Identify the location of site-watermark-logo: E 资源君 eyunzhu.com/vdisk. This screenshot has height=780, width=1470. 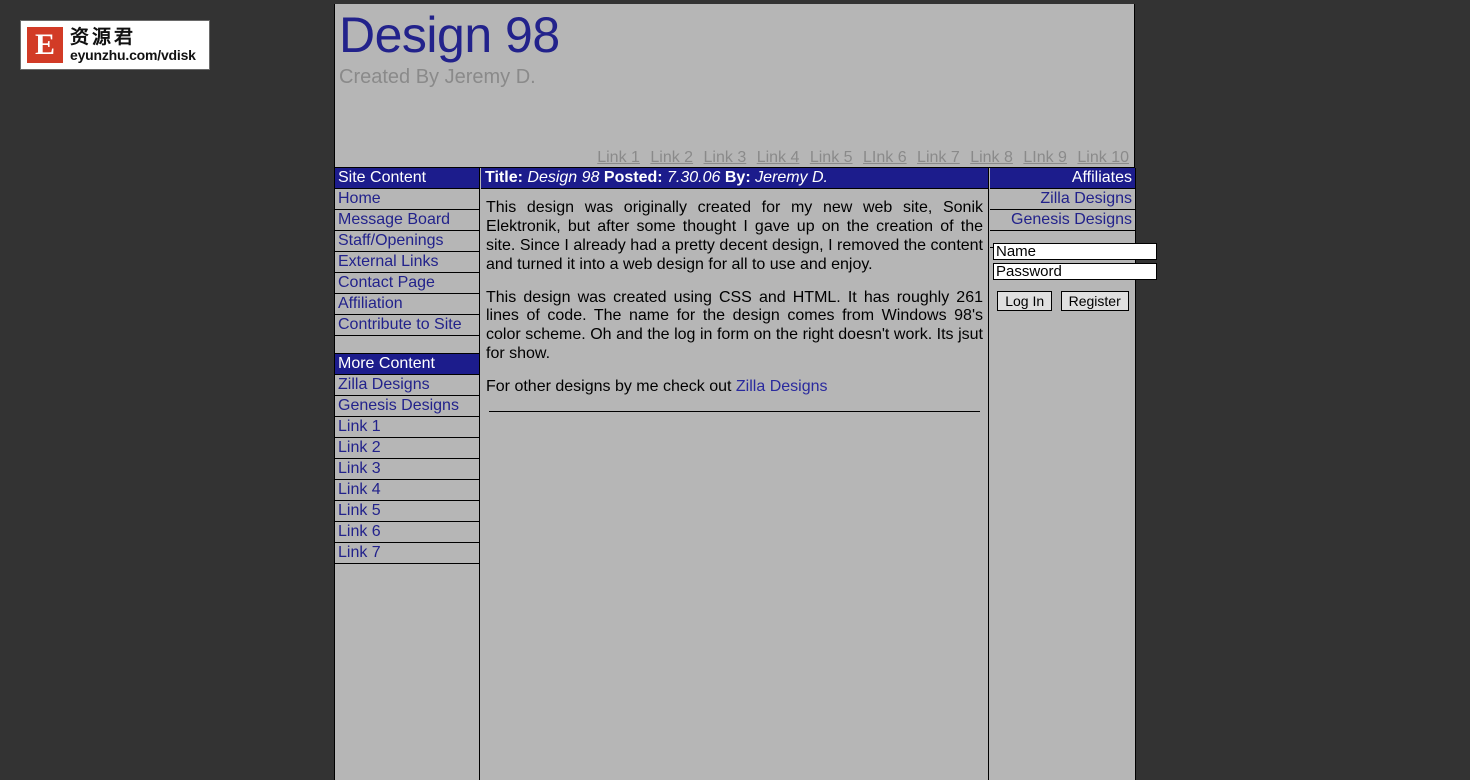
(115, 45).